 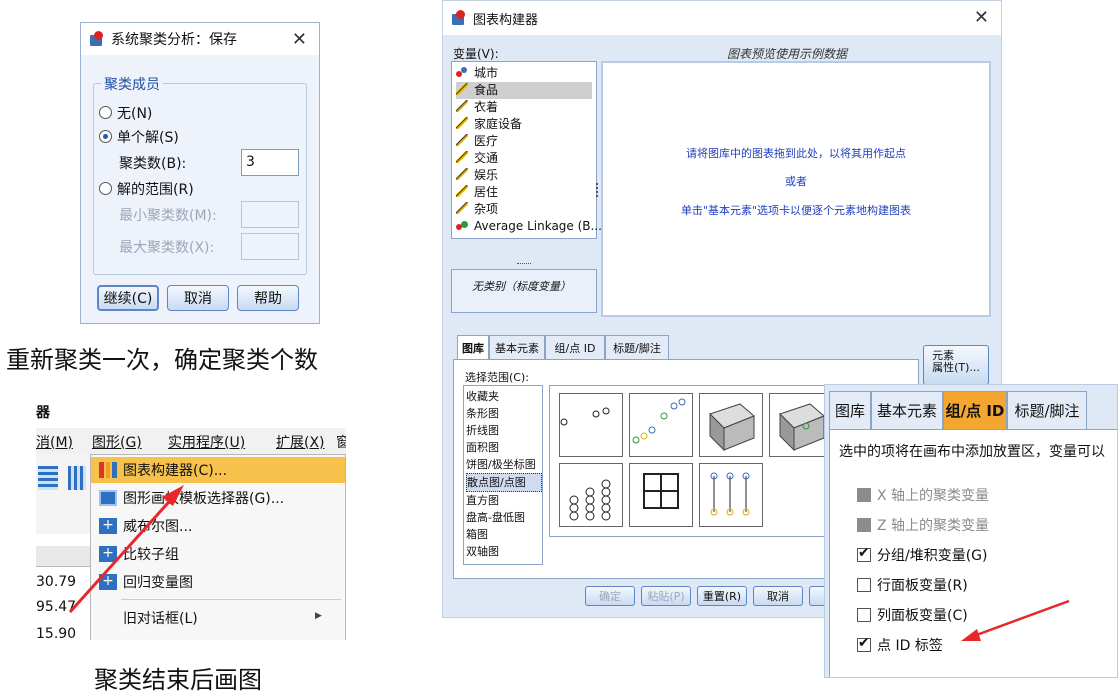 I want to click on 3d-scatter-svg, so click(x=732, y=427).